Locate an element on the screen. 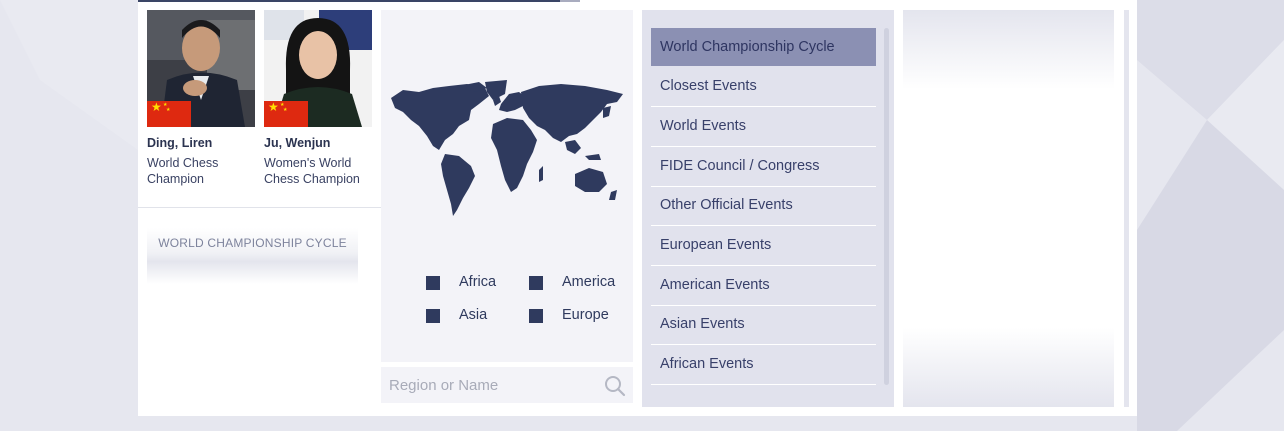 Image resolution: width=1284 pixels, height=431 pixels. divider is located at coordinates (259, 207).